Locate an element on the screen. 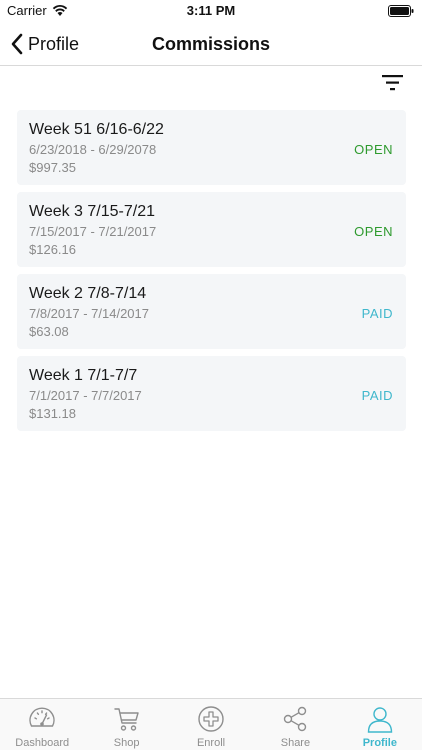  tab-shop: Shop is located at coordinates (126, 724).